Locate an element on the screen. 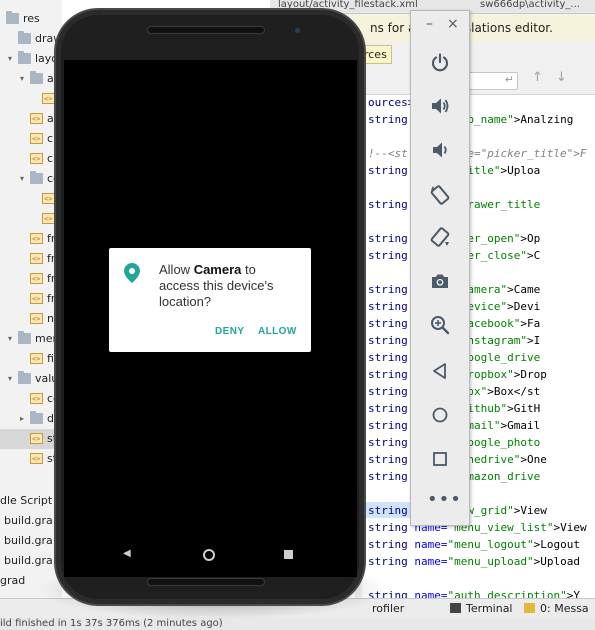  volume-down-button is located at coordinates (440, 150).